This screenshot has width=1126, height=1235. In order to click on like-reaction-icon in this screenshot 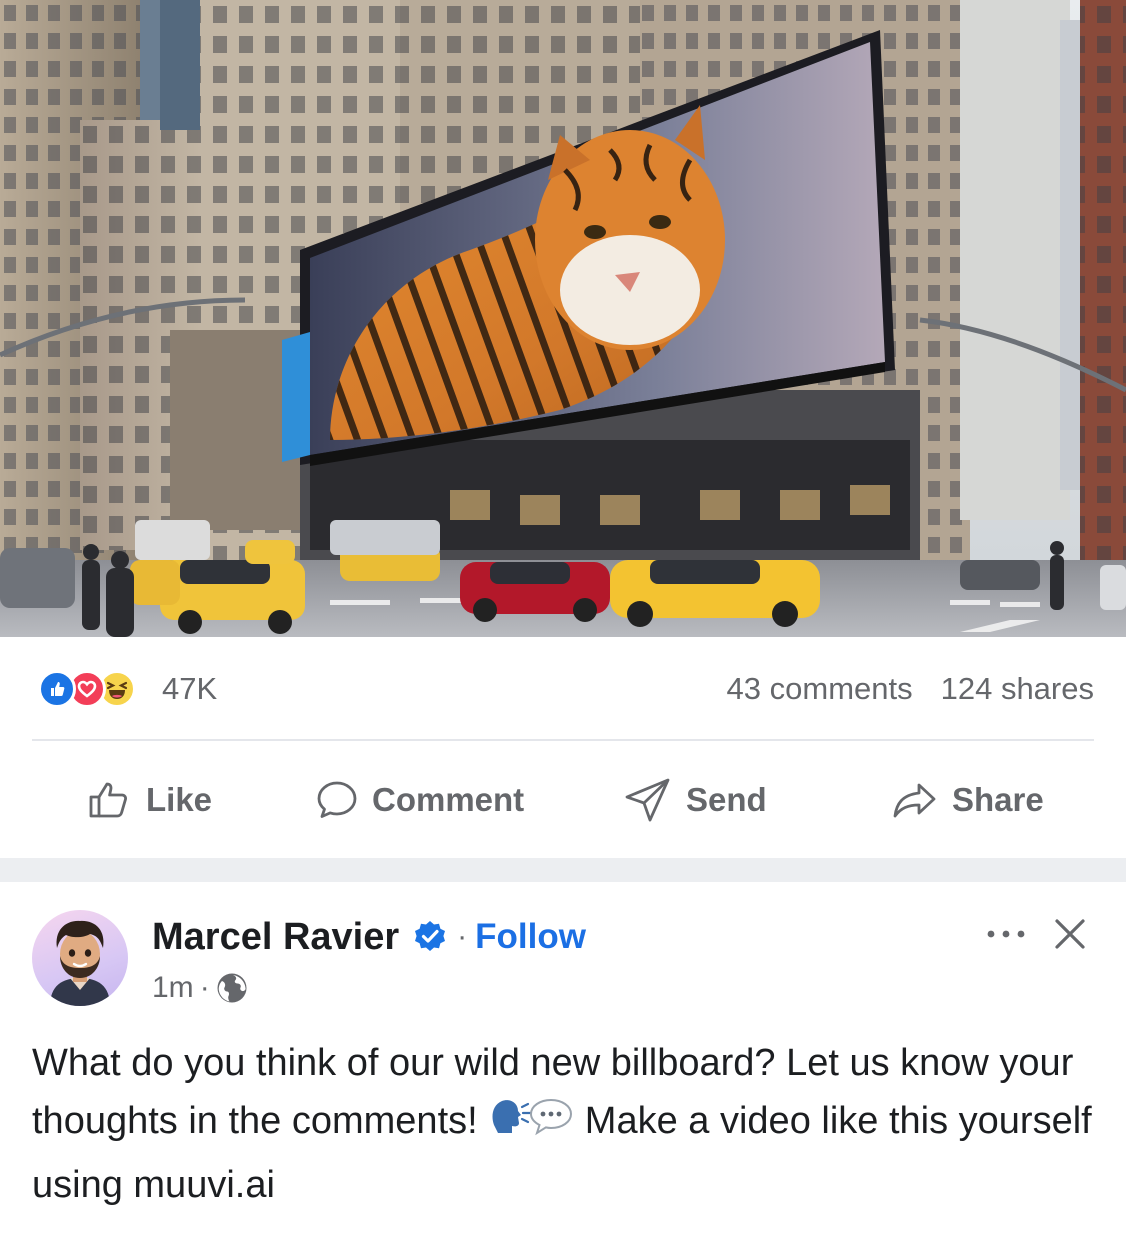, I will do `click(57, 689)`.